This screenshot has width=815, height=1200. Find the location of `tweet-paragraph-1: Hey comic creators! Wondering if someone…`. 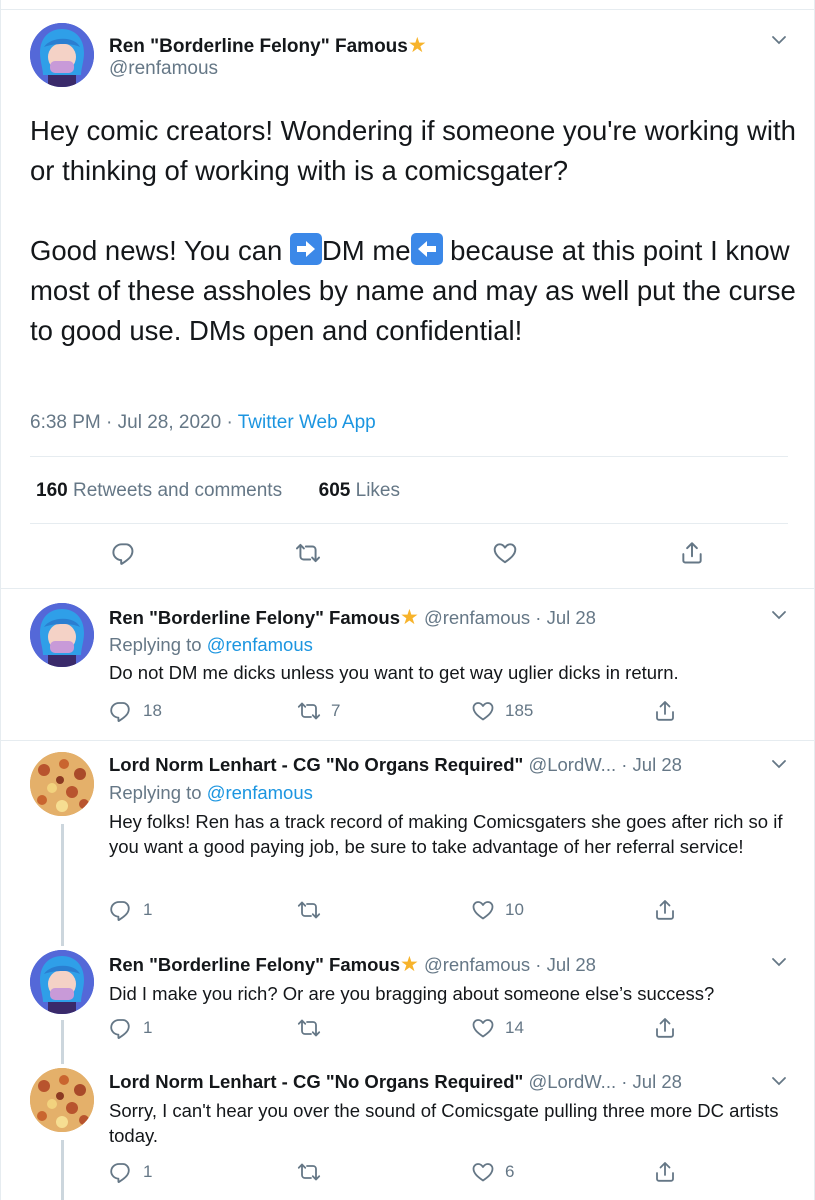

tweet-paragraph-1: Hey comic creators! Wondering if someone… is located at coordinates (413, 150).